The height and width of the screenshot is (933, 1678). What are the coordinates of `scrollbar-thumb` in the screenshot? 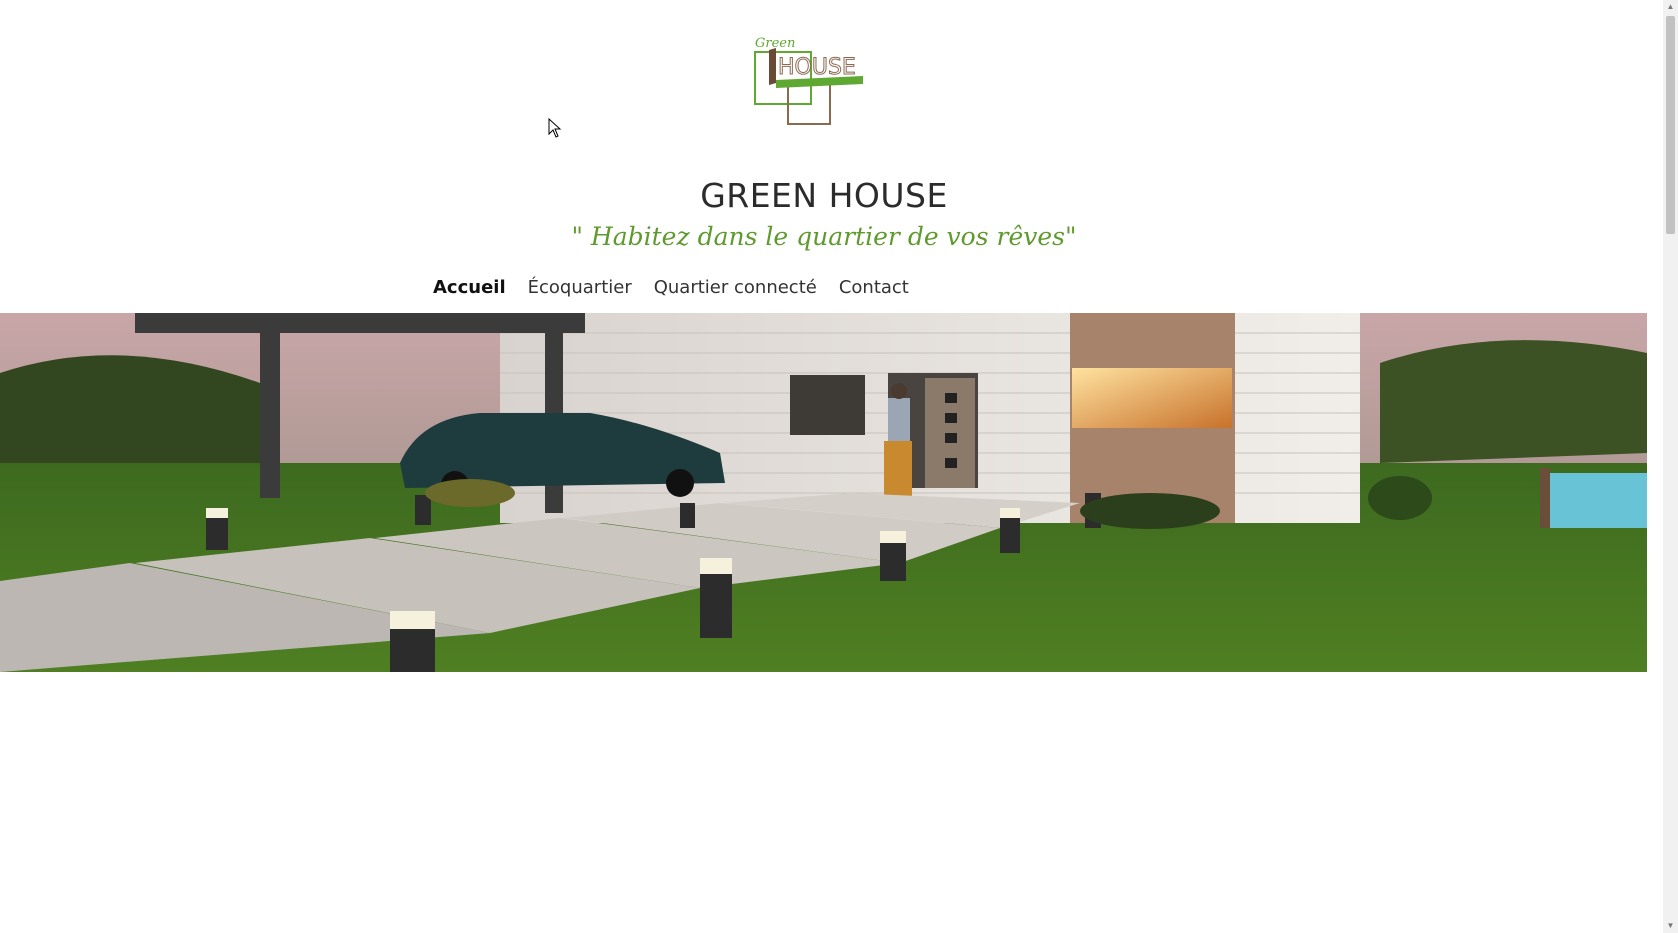 It's located at (1670, 125).